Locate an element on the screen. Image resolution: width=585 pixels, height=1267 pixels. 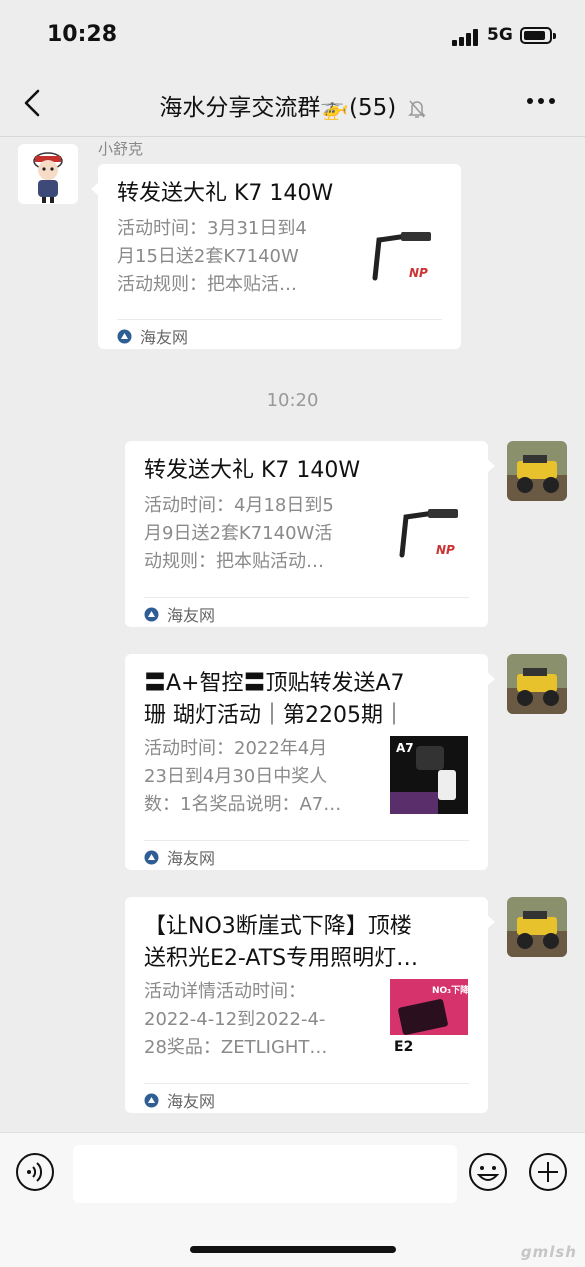
status-bar: 10:28 5G is located at coordinates (292, 36).